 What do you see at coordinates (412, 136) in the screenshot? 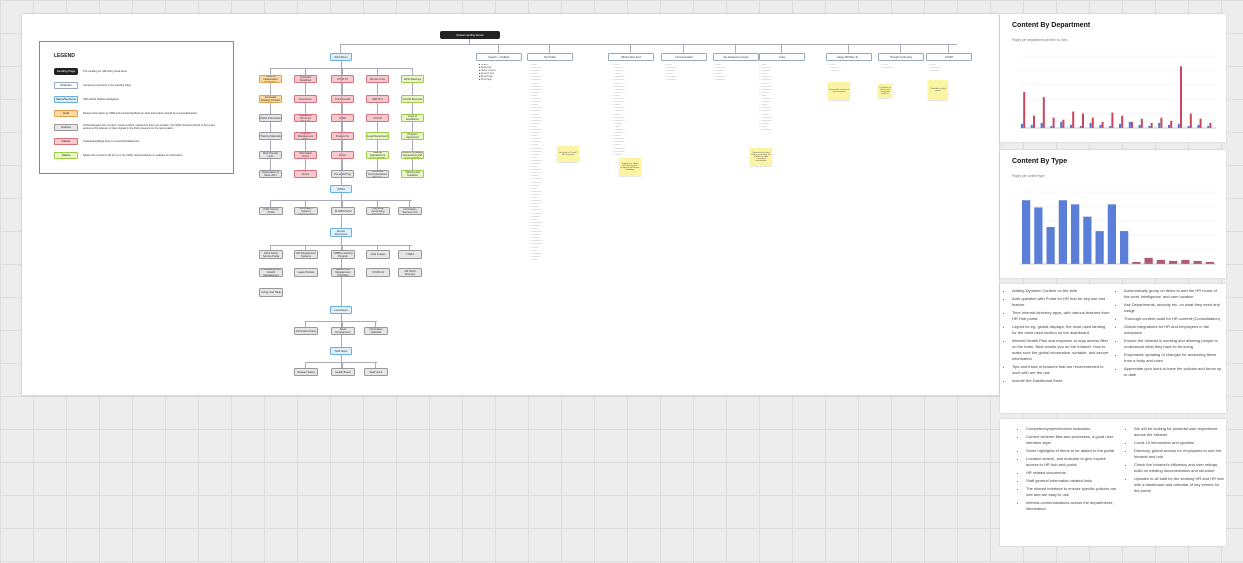
I see `work-node: Program Agreement` at bounding box center [412, 136].